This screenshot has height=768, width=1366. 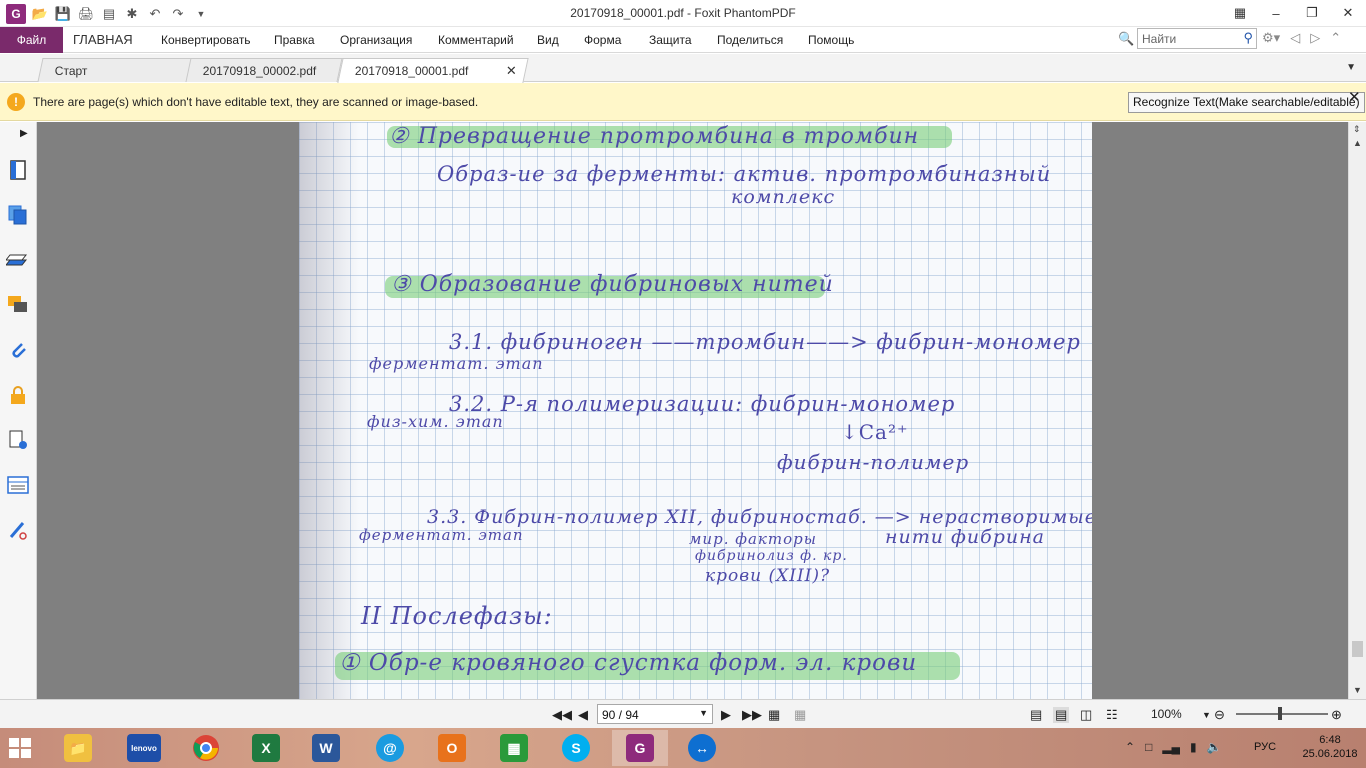 What do you see at coordinates (753, 539) in the screenshot?
I see `handwritten-line: мир. факторы` at bounding box center [753, 539].